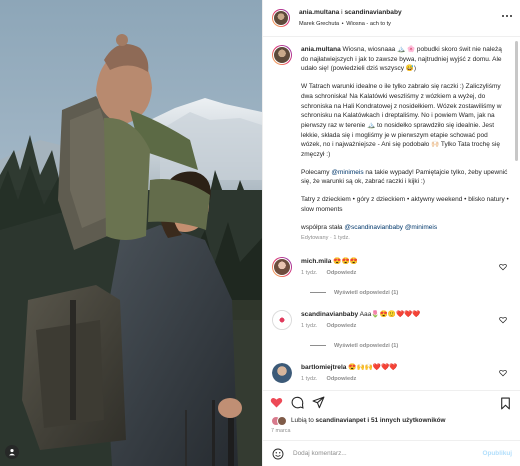 This screenshot has width=520, height=466. Describe the element at coordinates (341, 238) in the screenshot. I see `caption-time: 1 tydz.` at that location.